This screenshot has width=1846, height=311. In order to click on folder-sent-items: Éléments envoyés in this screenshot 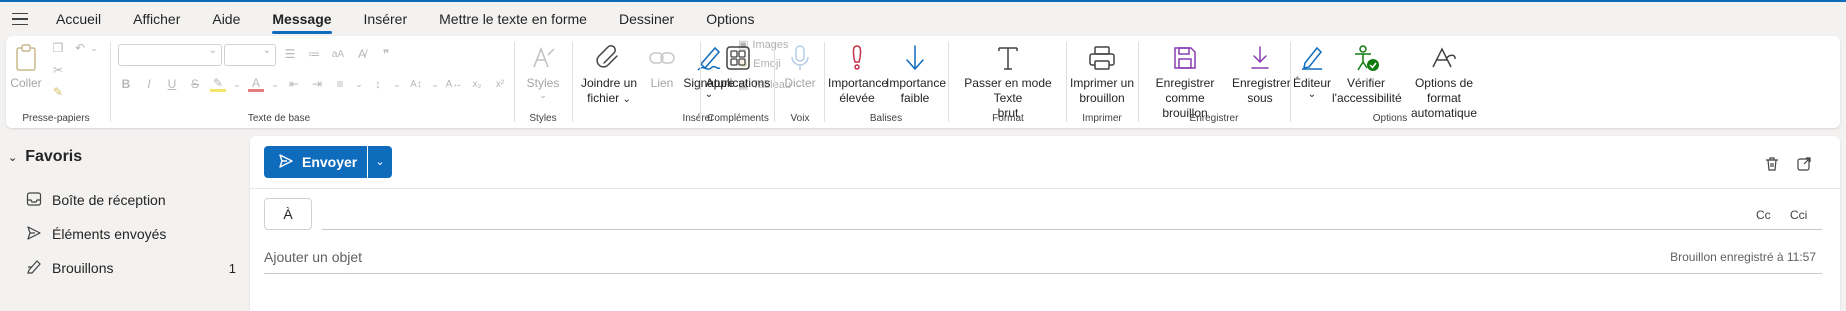, I will do `click(131, 234)`.